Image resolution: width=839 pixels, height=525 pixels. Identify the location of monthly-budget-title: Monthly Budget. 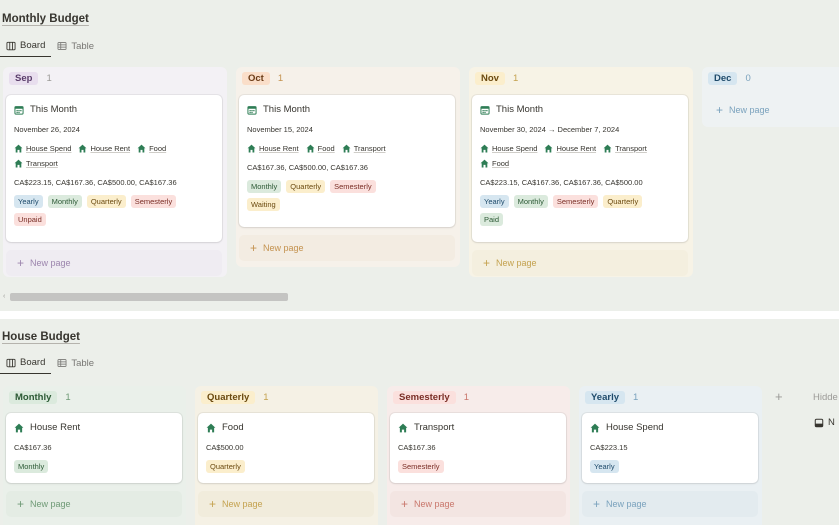
(45, 19).